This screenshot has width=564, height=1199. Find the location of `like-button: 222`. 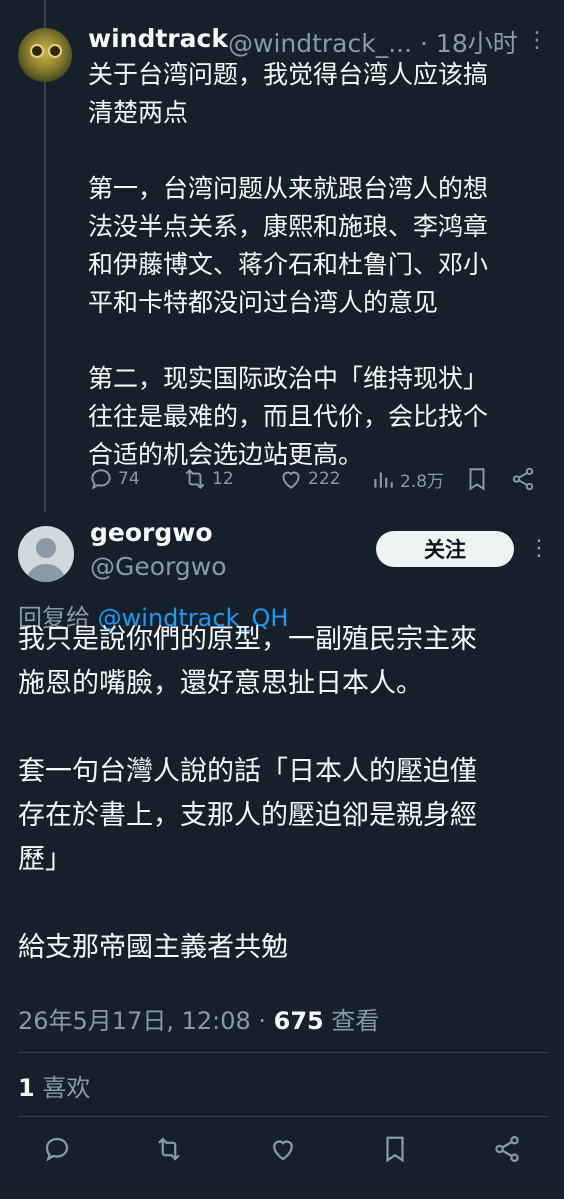

like-button: 222 is located at coordinates (309, 479).